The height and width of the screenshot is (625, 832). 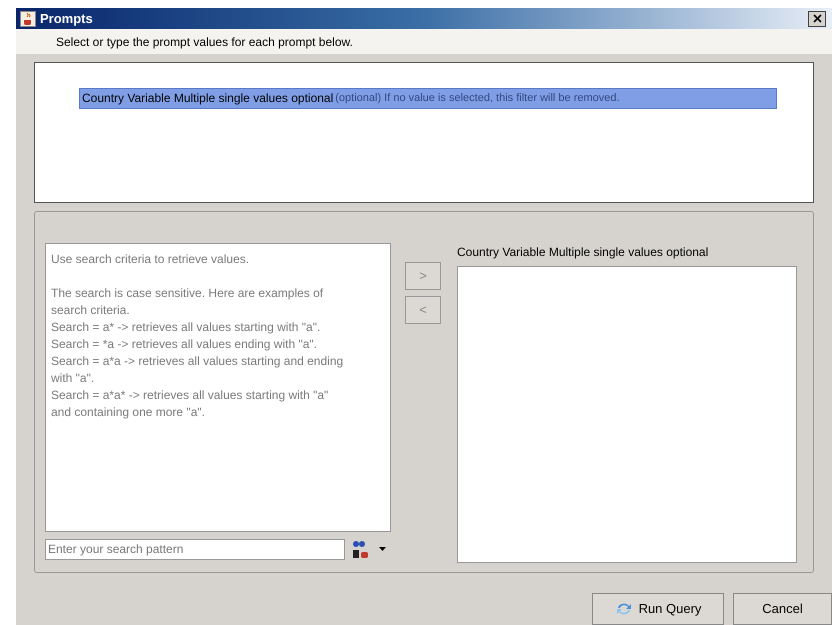 I want to click on selected-values-label: Country Variable Multiple single values optional, so click(x=583, y=252).